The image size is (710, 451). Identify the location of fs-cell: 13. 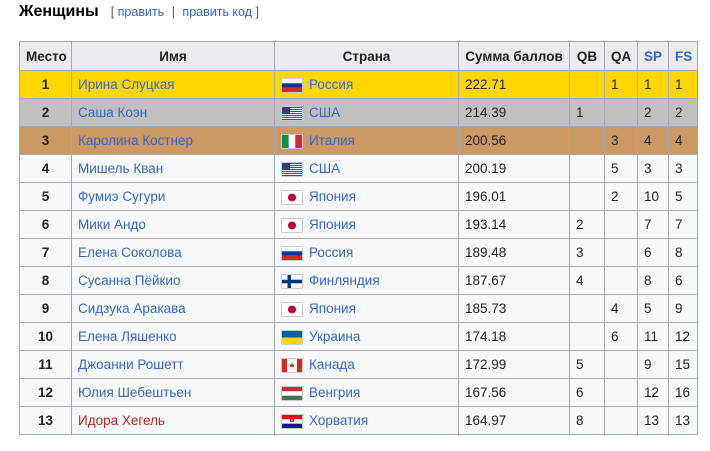
(683, 420).